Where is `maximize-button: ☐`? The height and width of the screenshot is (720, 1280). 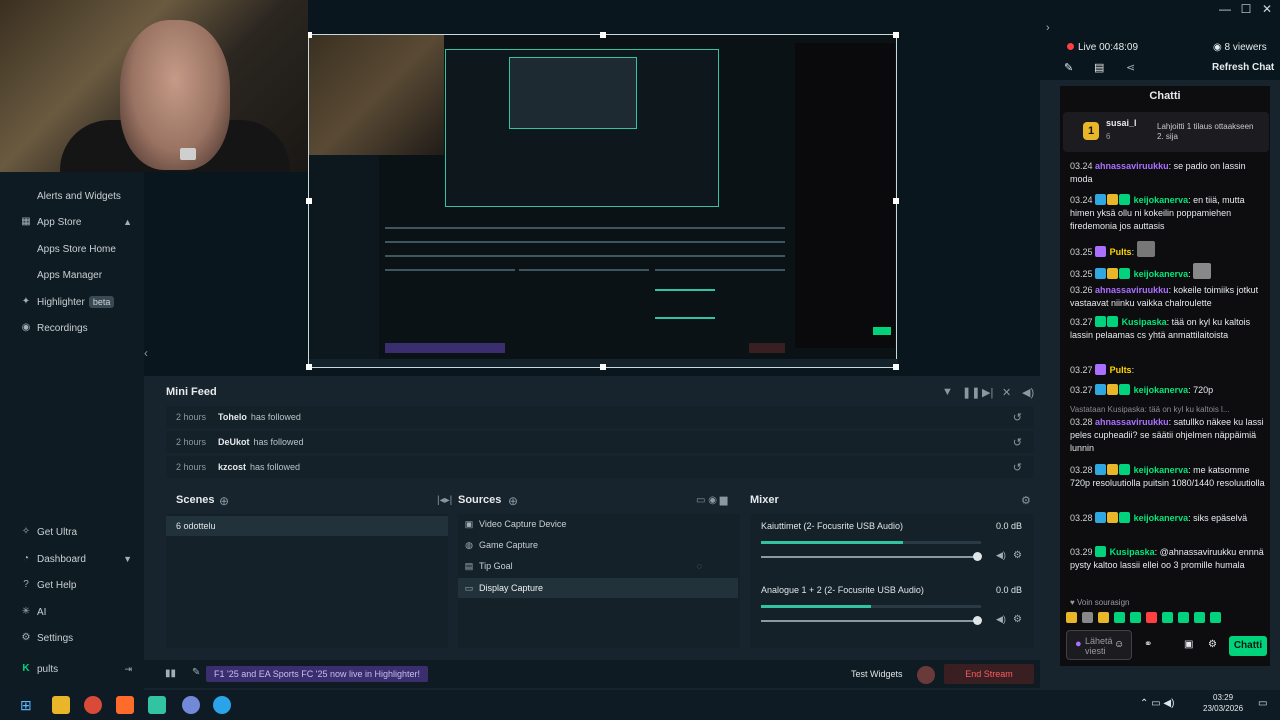 maximize-button: ☐ is located at coordinates (1246, 9).